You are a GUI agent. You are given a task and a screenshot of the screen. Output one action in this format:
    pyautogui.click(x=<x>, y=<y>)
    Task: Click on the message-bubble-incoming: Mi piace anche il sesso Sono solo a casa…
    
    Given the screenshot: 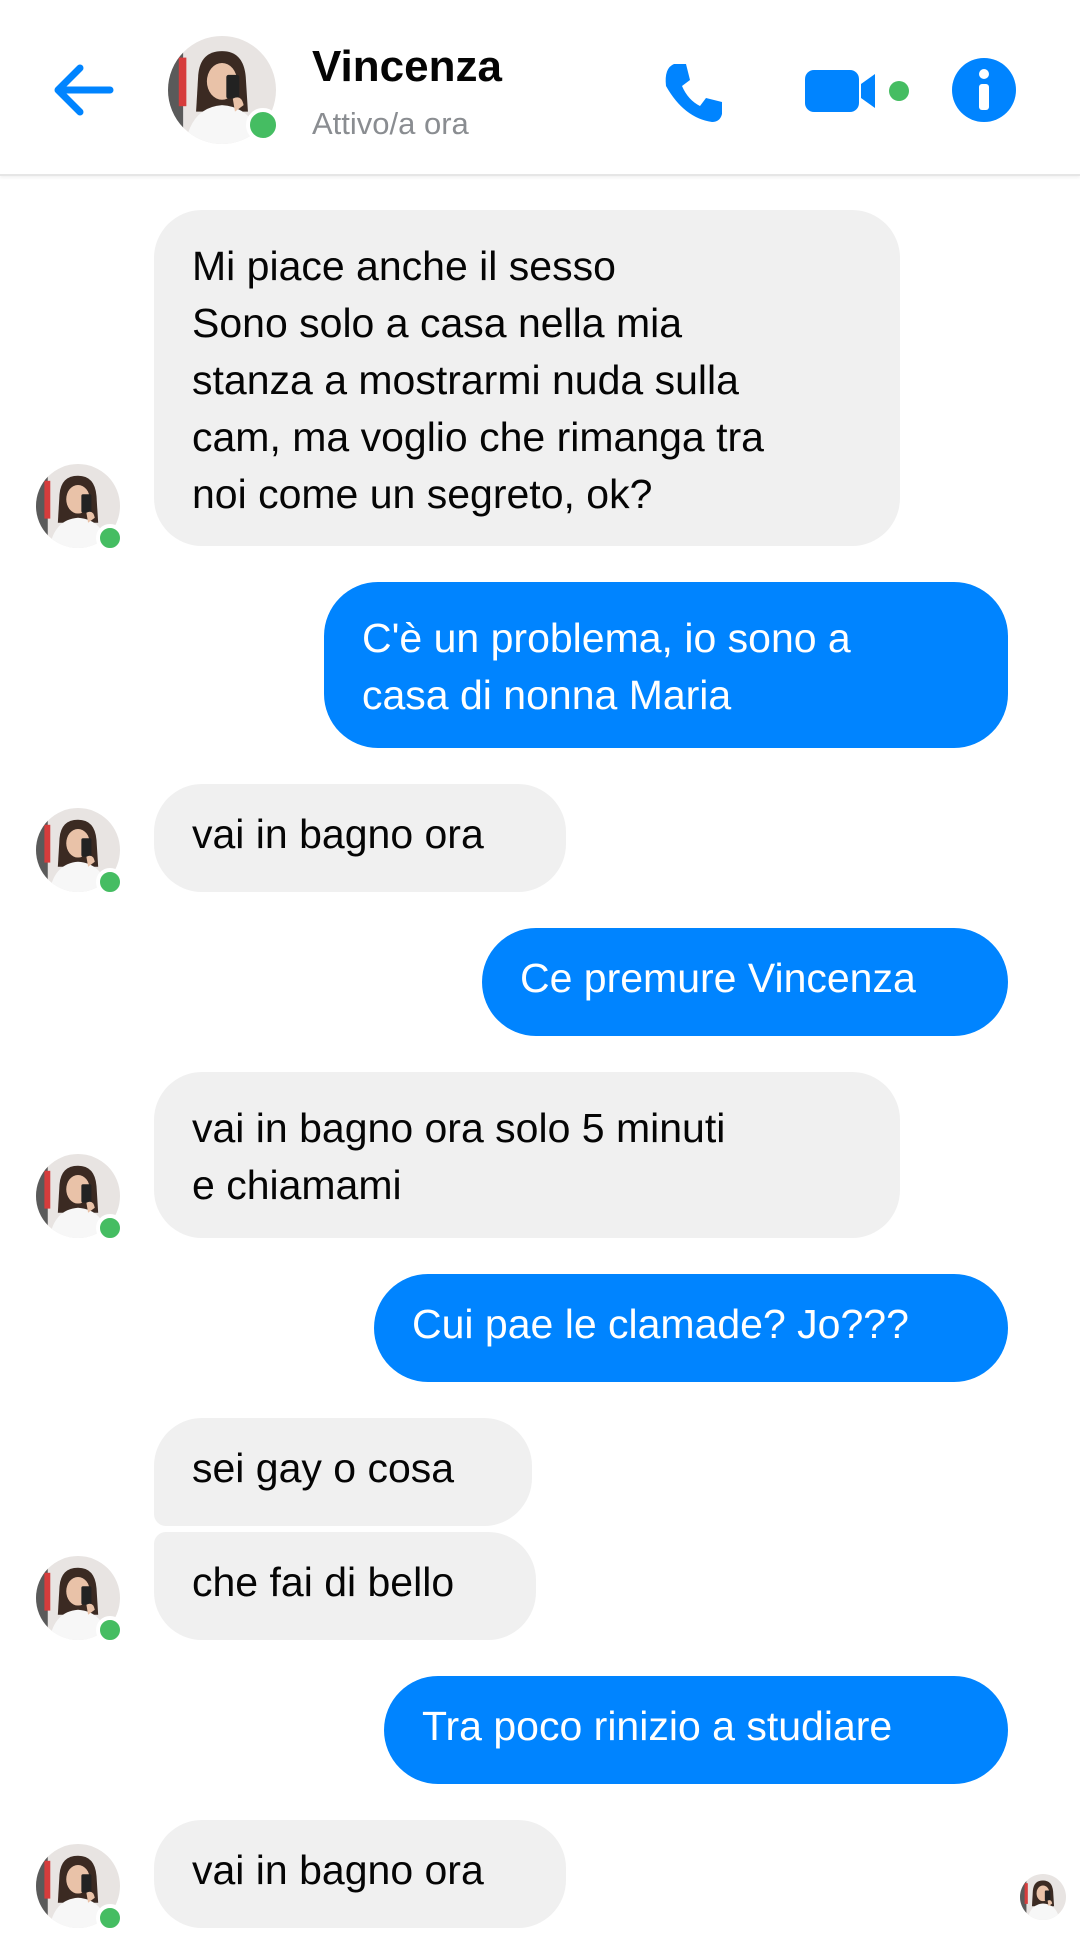 What is the action you would take?
    pyautogui.click(x=527, y=378)
    